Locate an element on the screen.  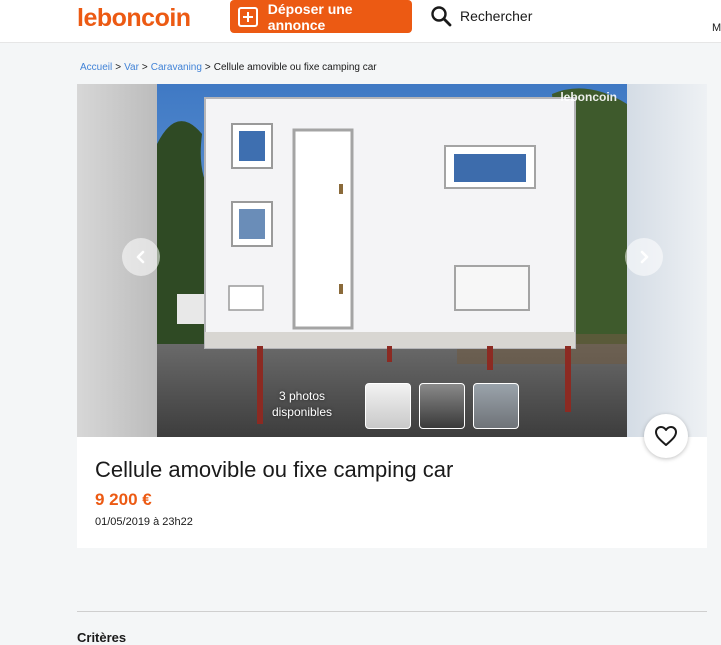
heart-icon is located at coordinates (666, 436).